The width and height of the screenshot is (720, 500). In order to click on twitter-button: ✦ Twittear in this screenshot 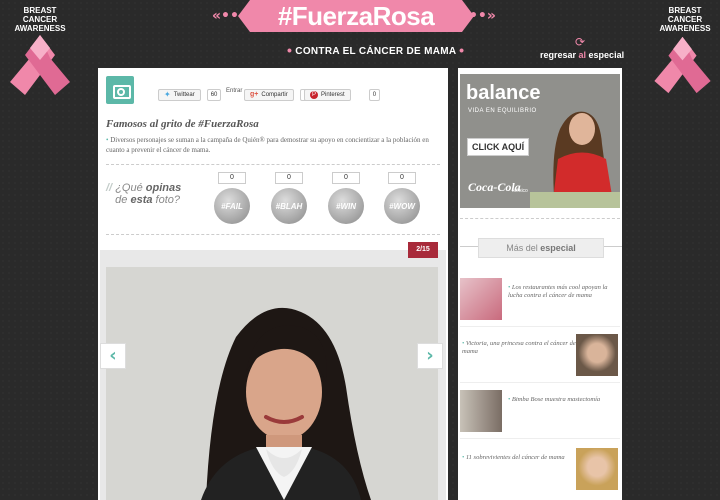, I will do `click(179, 95)`.